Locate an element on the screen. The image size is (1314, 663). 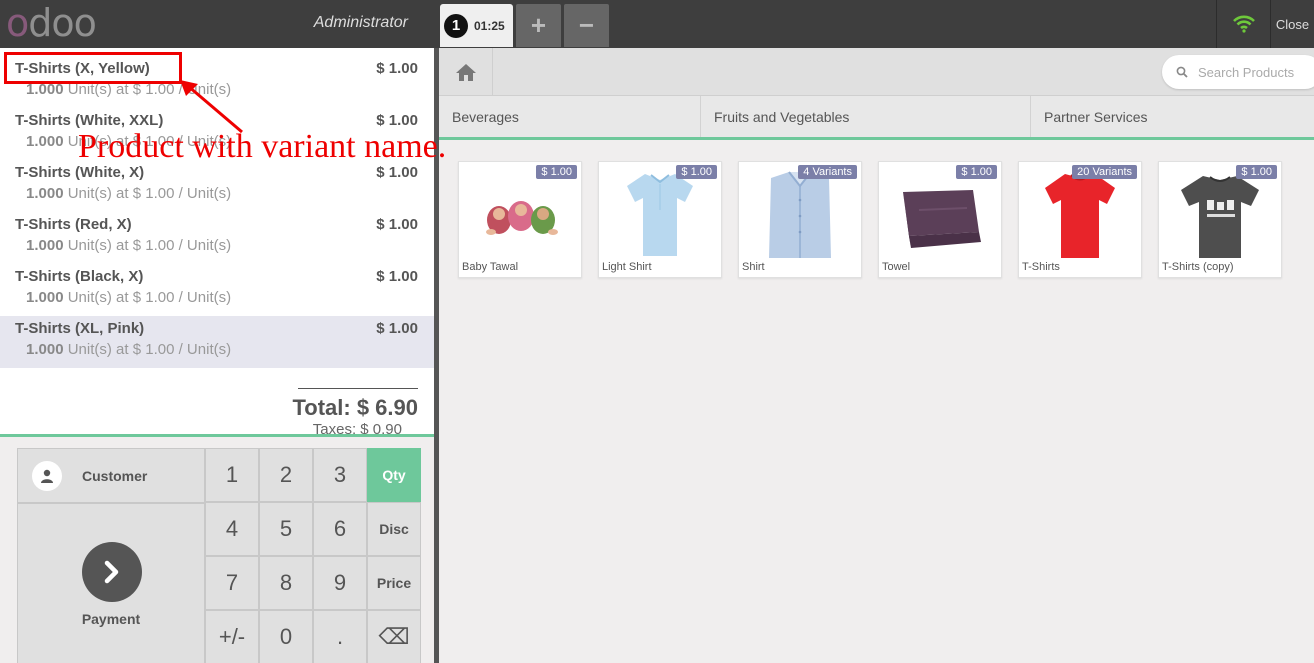
product-name: Light Shirt is located at coordinates (627, 267).